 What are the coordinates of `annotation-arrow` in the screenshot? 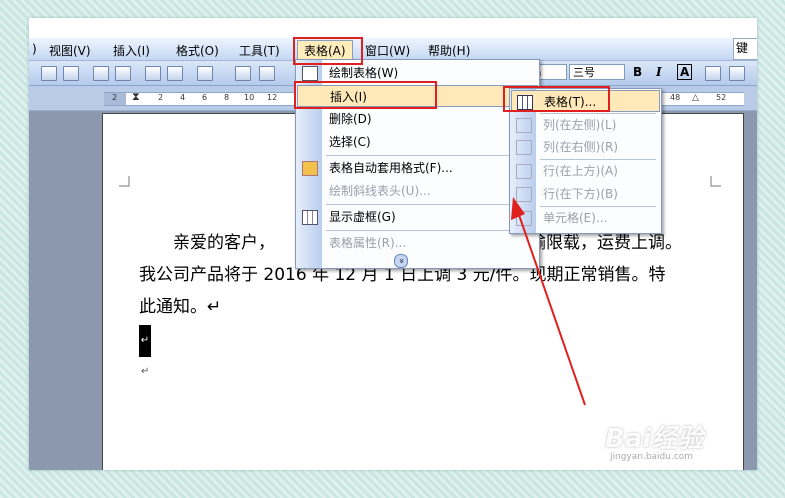 It's located at (548, 301).